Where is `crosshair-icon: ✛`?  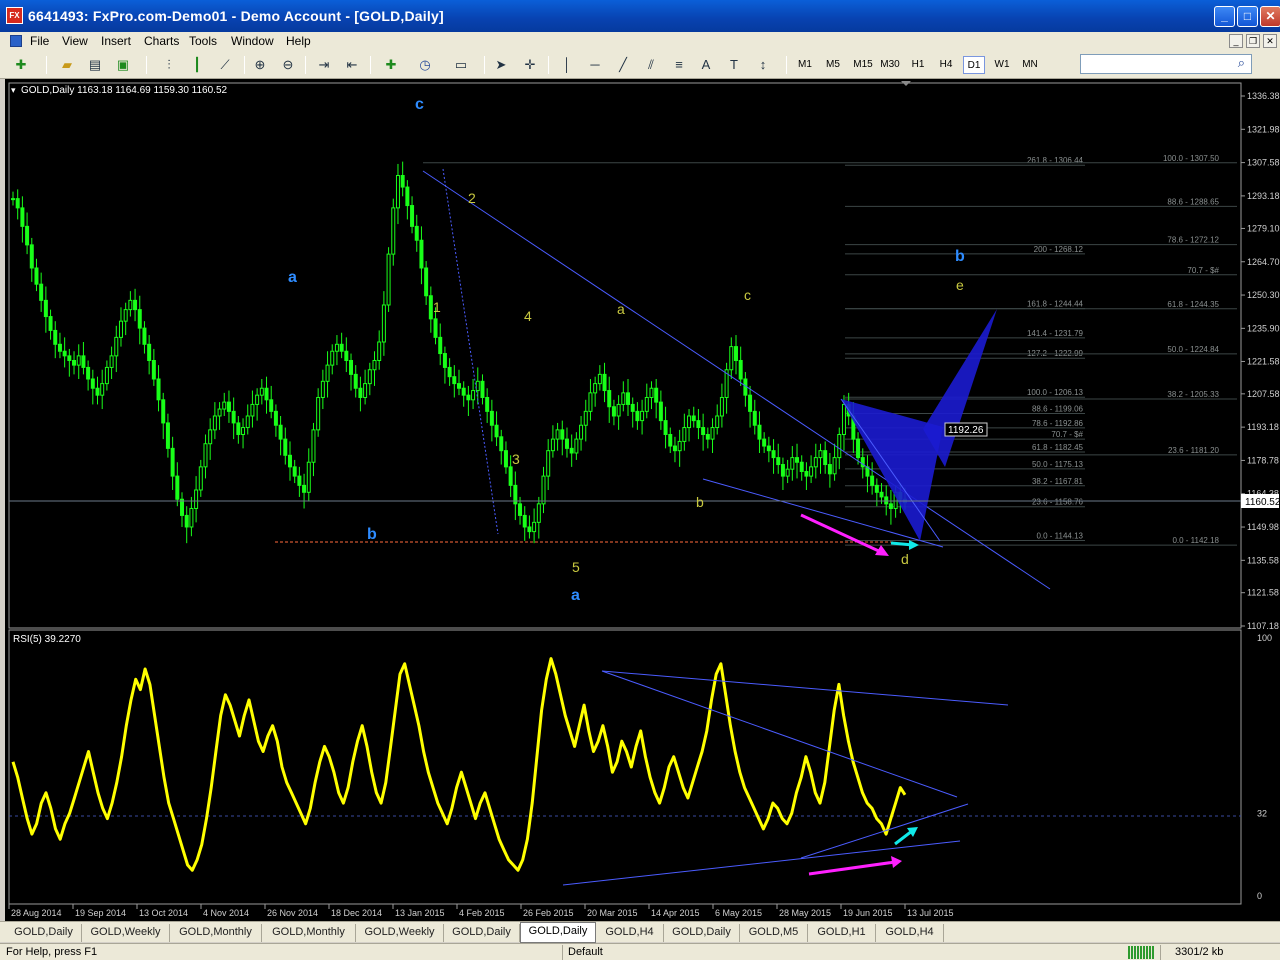
crosshair-icon: ✛ is located at coordinates (530, 65).